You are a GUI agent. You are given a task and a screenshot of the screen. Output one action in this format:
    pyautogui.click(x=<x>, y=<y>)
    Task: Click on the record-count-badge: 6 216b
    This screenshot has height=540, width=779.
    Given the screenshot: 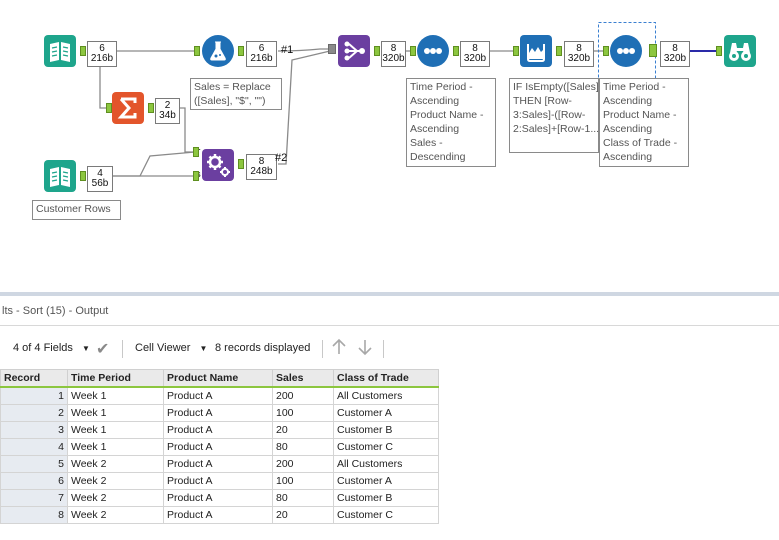 What is the action you would take?
    pyautogui.click(x=261, y=54)
    